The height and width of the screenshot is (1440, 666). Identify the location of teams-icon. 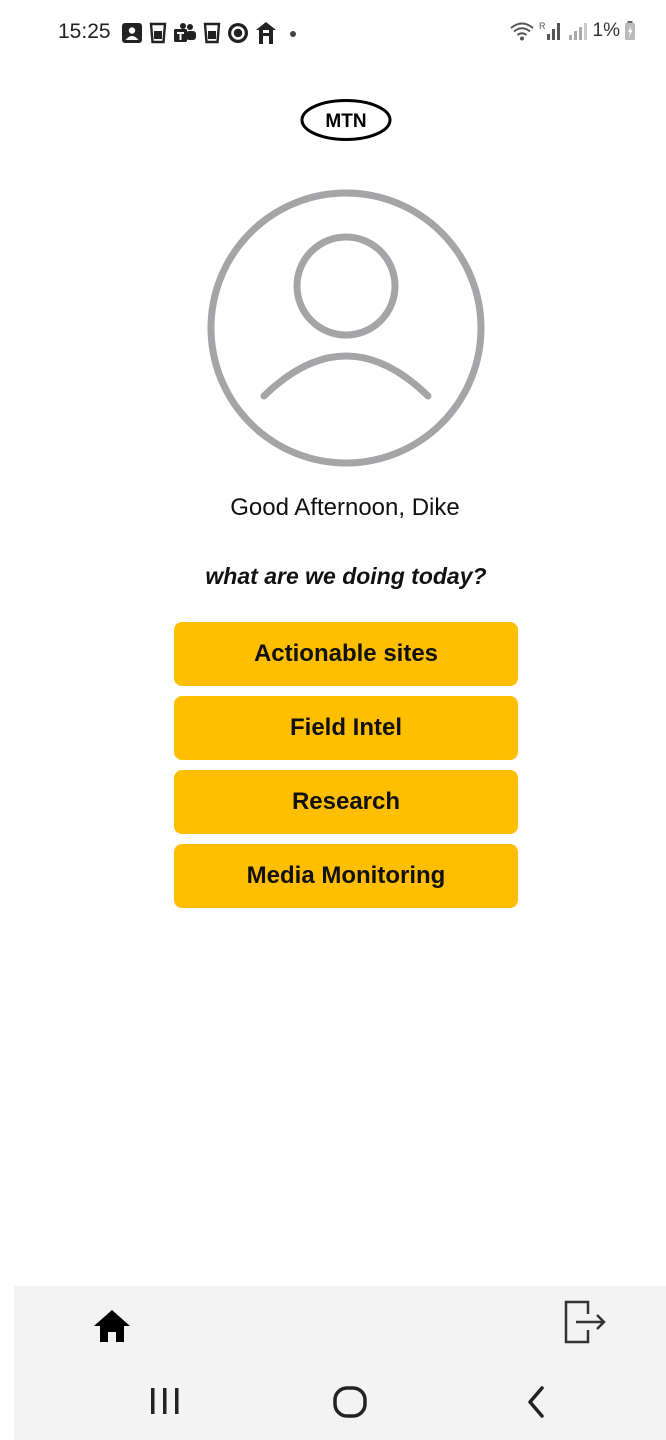
(185, 33).